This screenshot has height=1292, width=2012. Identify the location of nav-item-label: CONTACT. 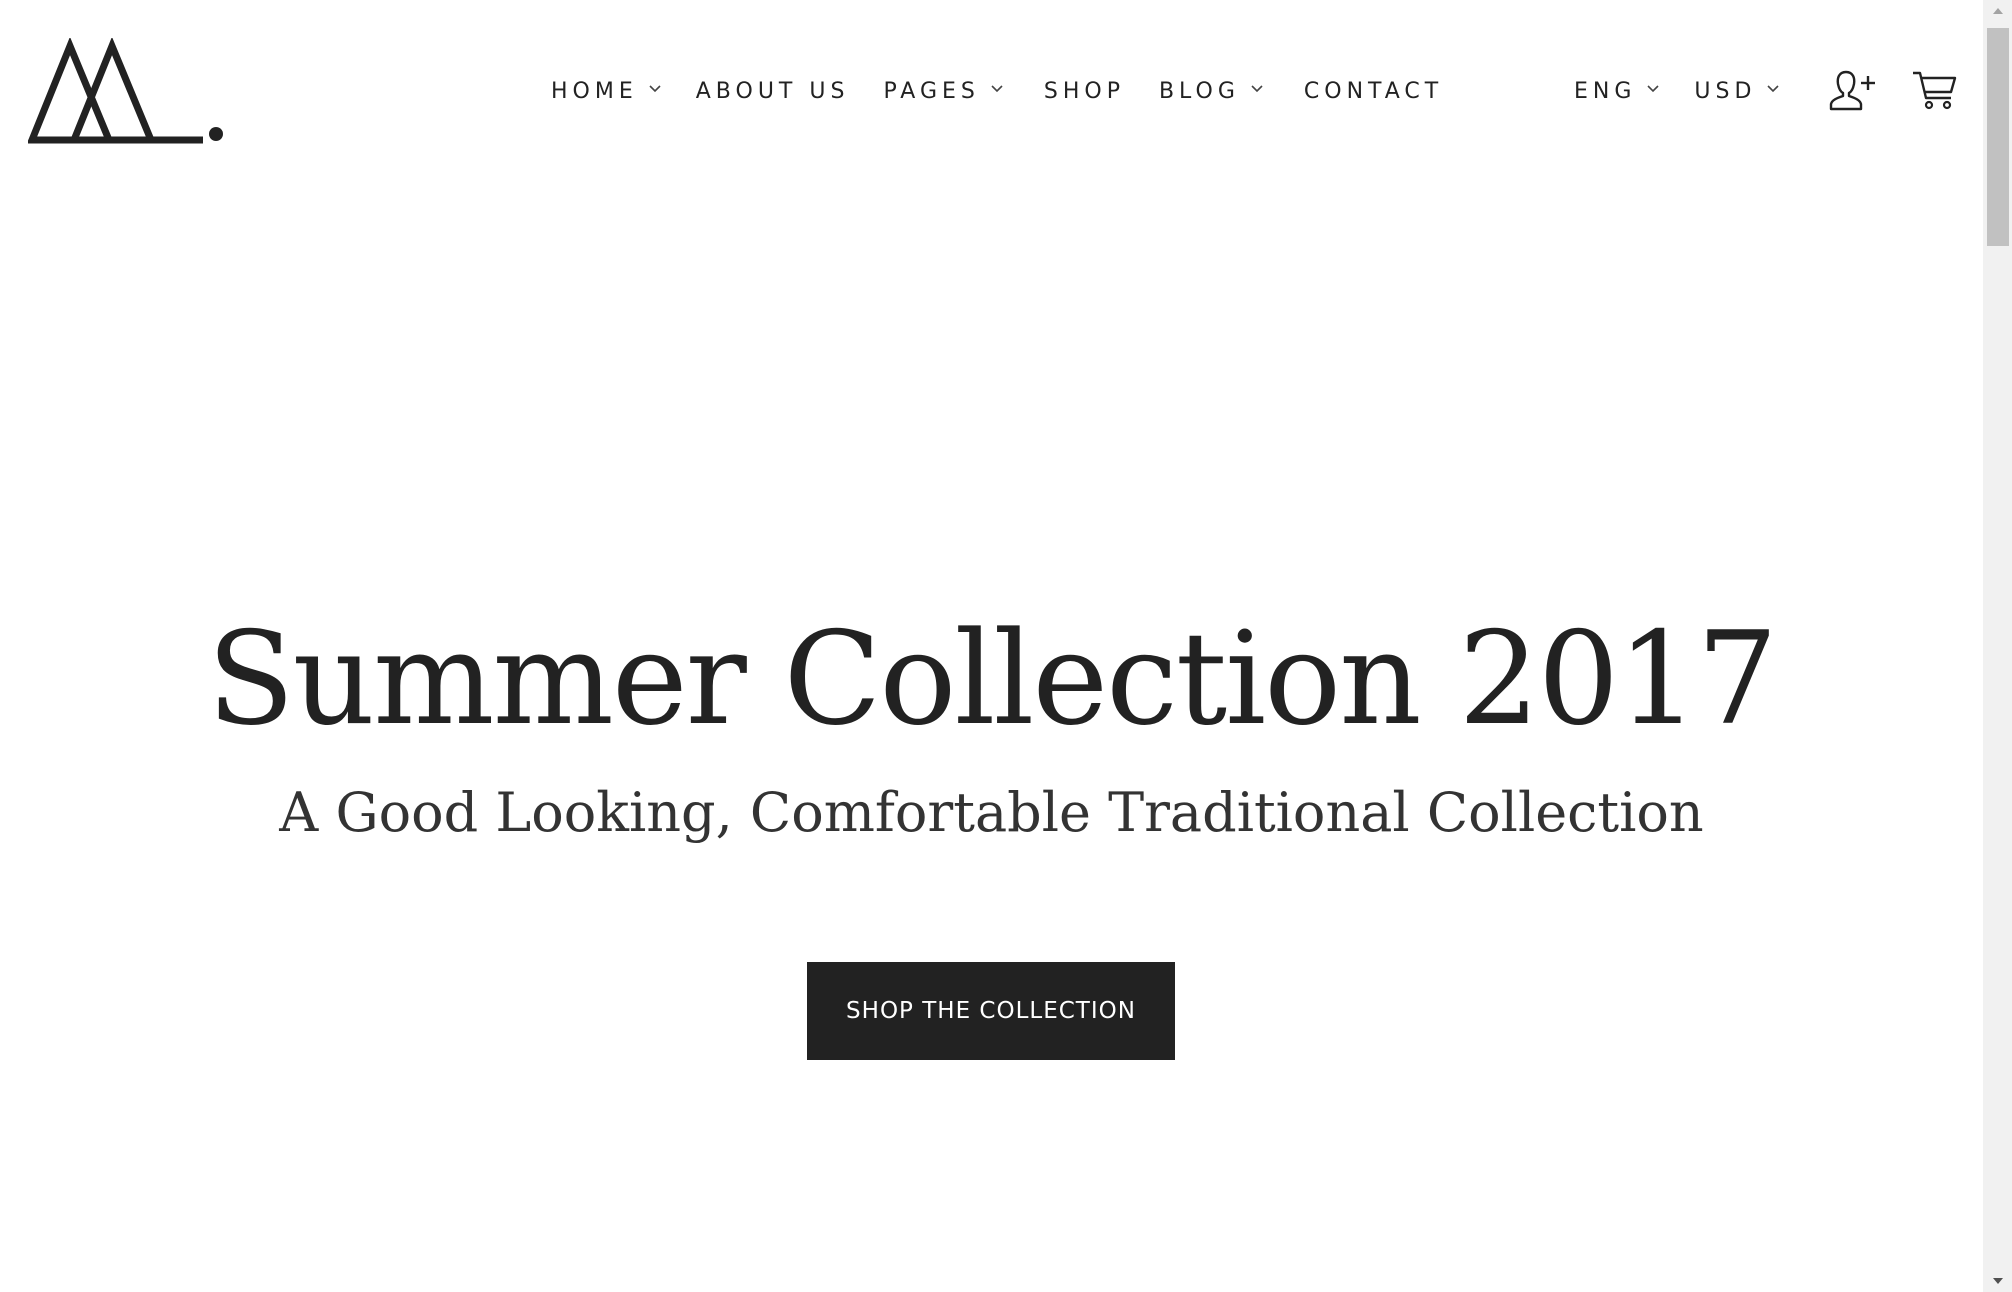
(1373, 91).